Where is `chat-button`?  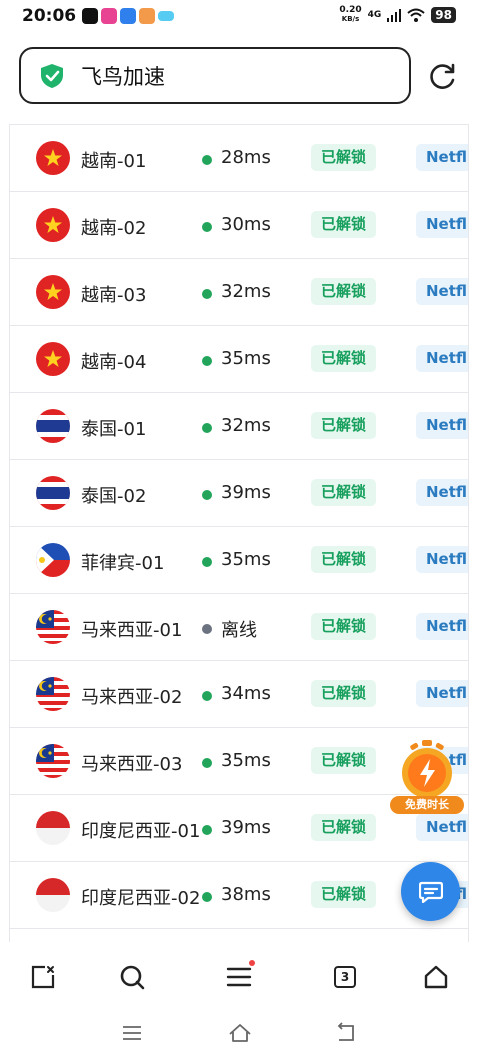
chat-button is located at coordinates (430, 891).